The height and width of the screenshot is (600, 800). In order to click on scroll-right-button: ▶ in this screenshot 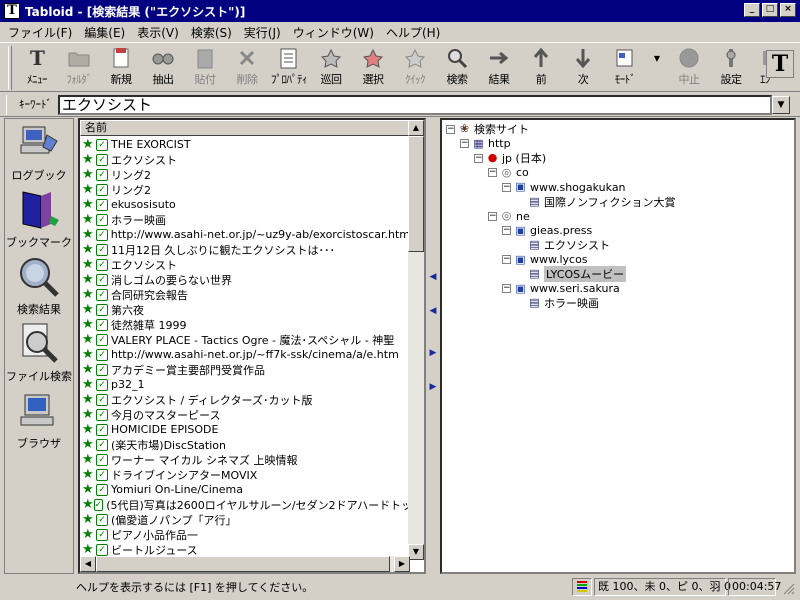, I will do `click(402, 564)`.